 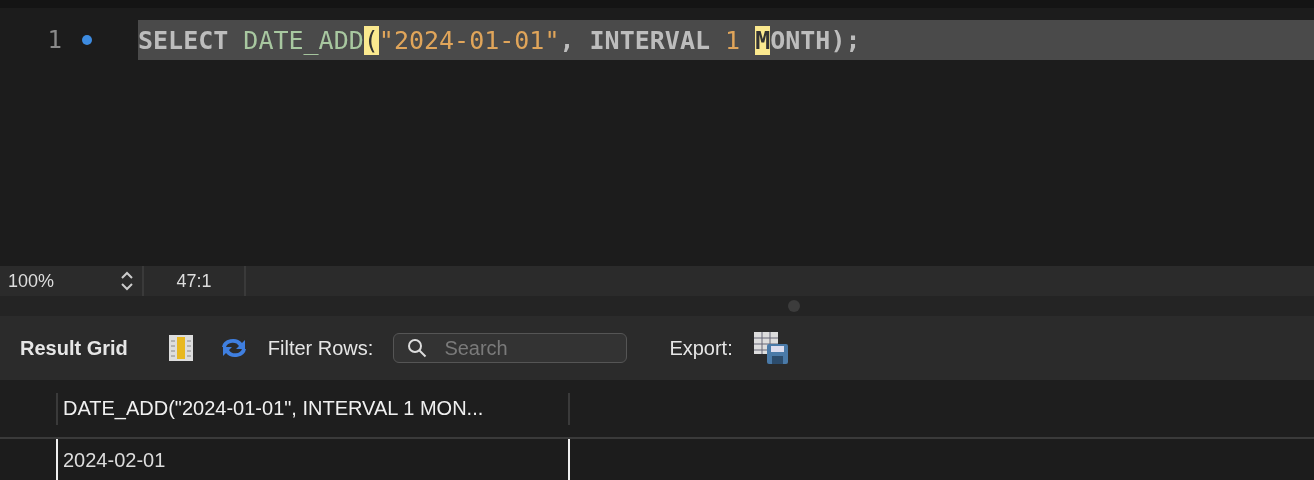 I want to click on table-cell: 2024-02-01, so click(x=313, y=459).